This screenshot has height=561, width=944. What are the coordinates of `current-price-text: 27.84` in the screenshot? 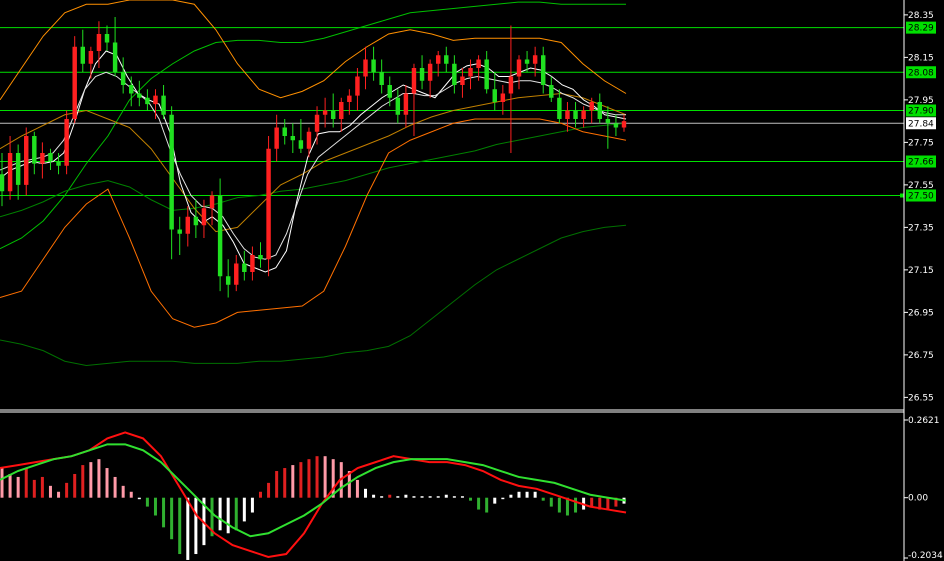 It's located at (921, 124).